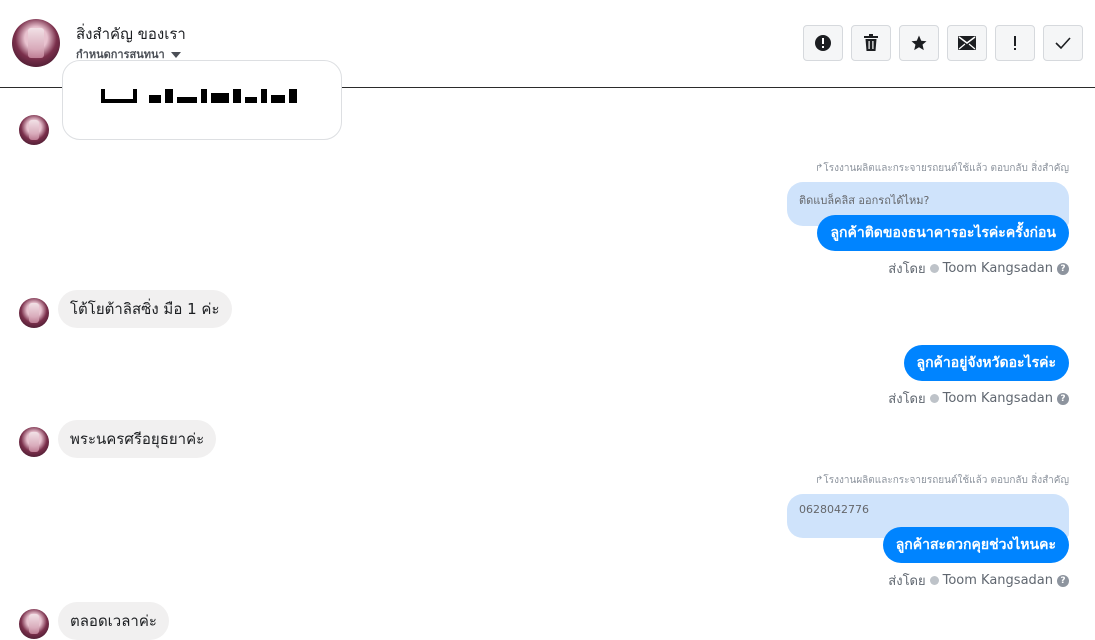 This screenshot has height=640, width=1095. I want to click on incoming-message: พระนครศรีอยุธยาค่ะ, so click(137, 439).